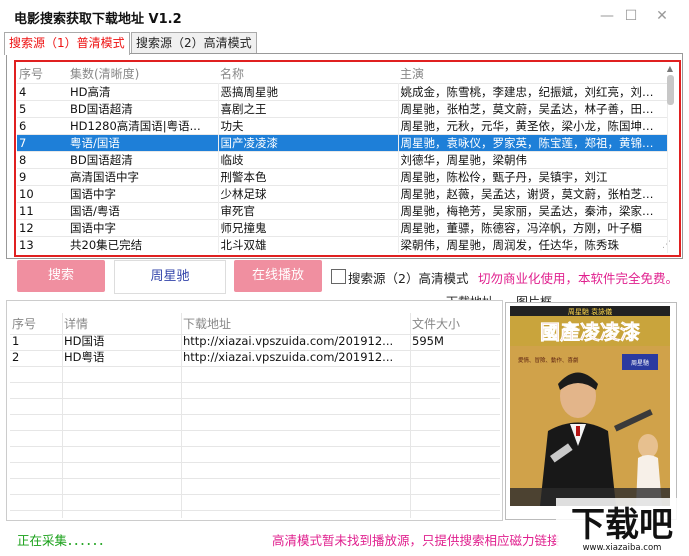  What do you see at coordinates (590, 311) in the screenshot?
I see `poster-top-text: 周星馳 袁詠儀` at bounding box center [590, 311].